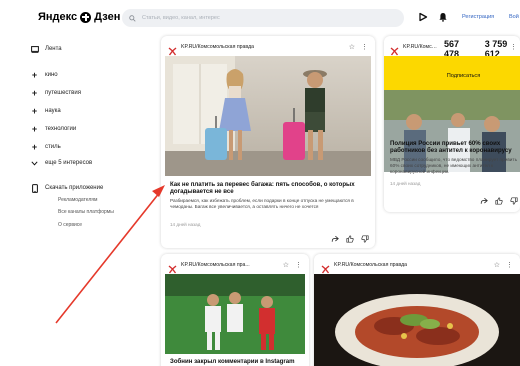 This screenshot has width=520, height=366. What do you see at coordinates (69, 163) in the screenshot?
I see `sidebar-item-label: еще 5 интересов` at bounding box center [69, 163].